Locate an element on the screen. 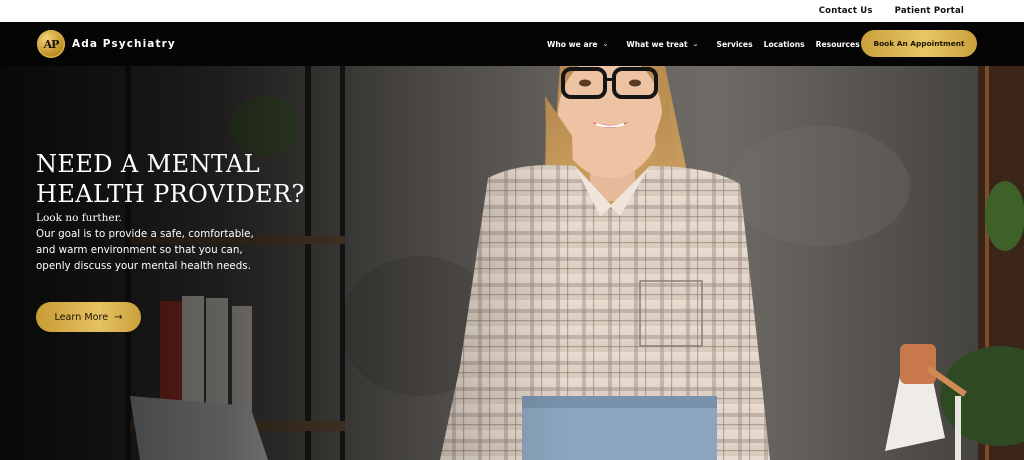  learn-more-button: Learn More → is located at coordinates (88, 317).